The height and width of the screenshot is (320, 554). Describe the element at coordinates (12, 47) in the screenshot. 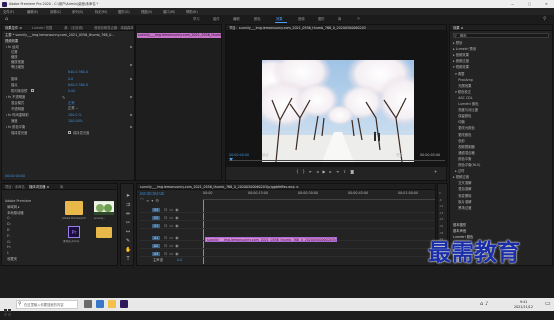

I see `row-motion: fx 运动` at that location.